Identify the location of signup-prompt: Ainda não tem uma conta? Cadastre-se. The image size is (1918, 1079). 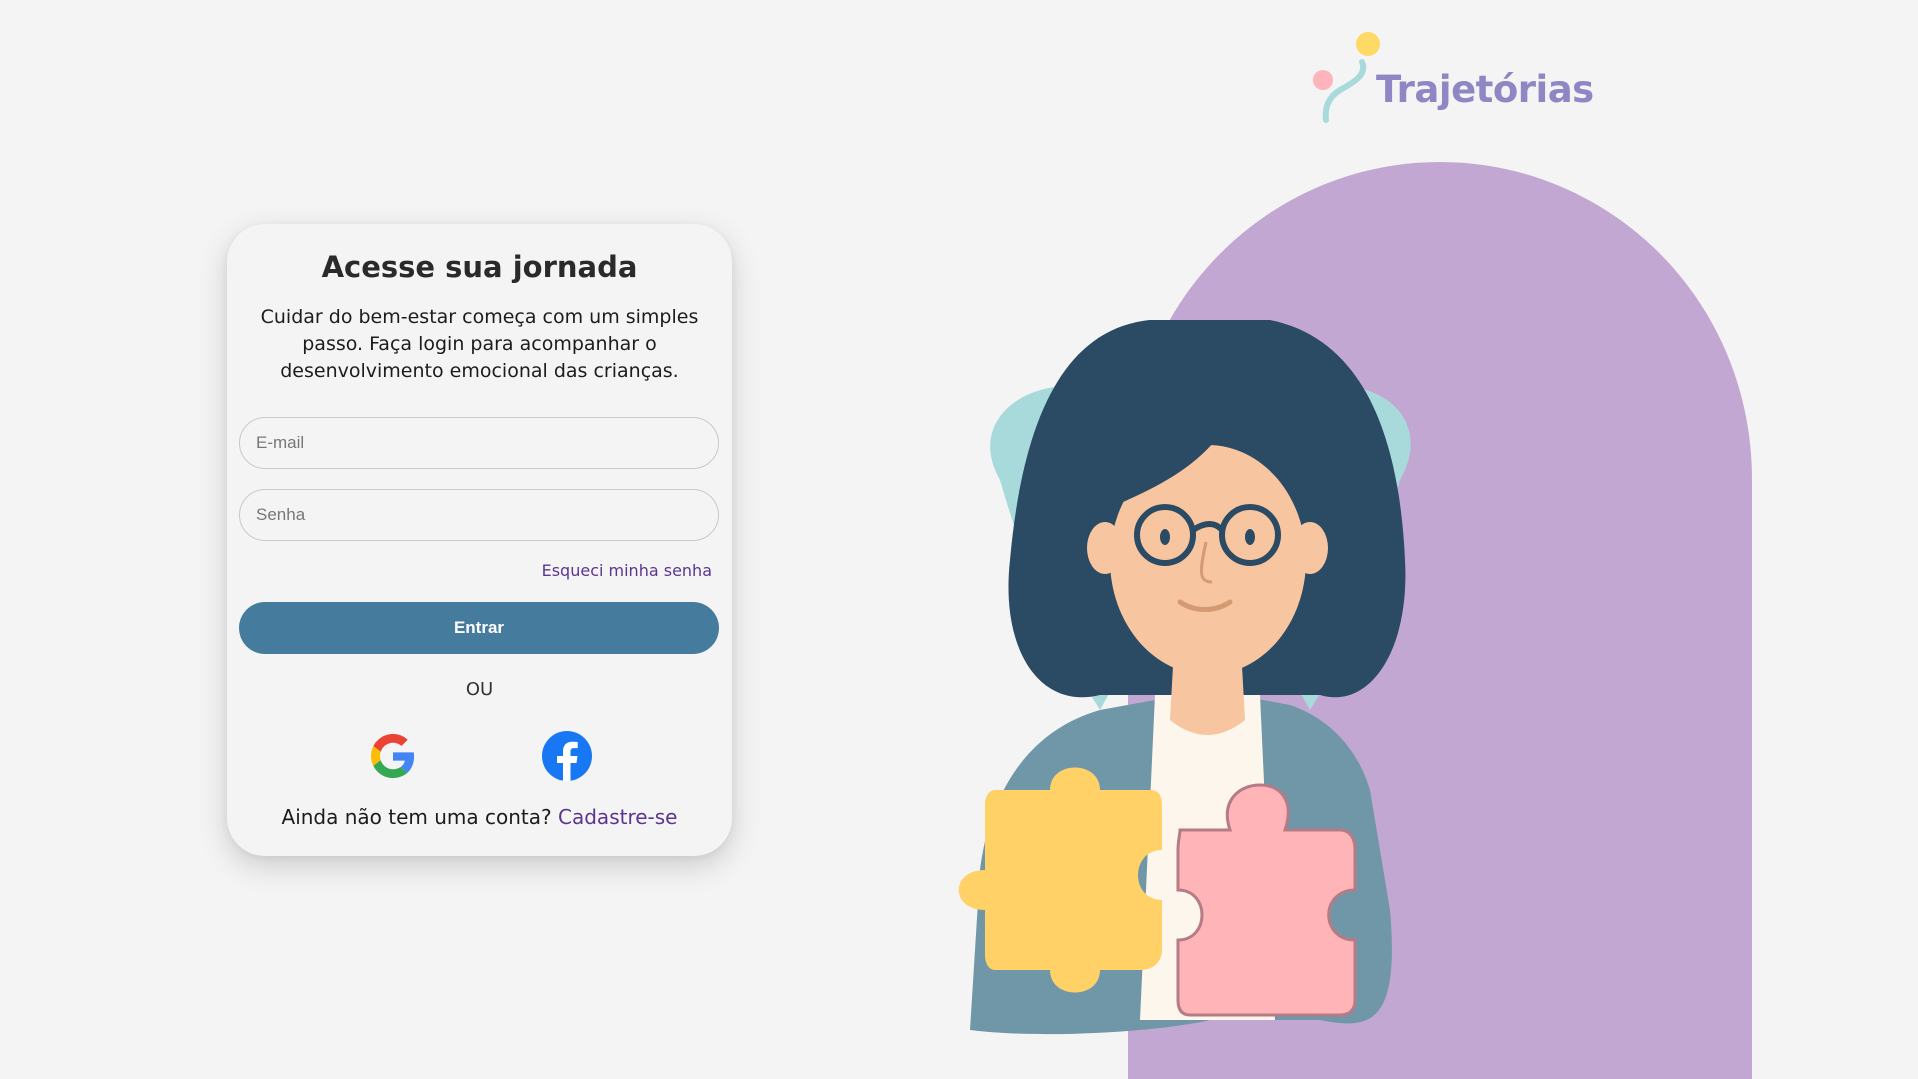
(479, 817).